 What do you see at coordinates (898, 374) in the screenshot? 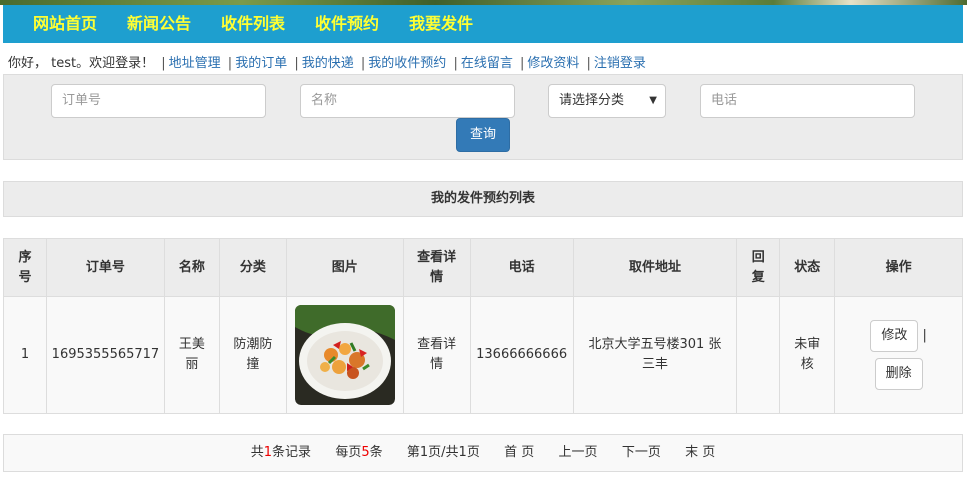
I see `delete-button: 删除` at bounding box center [898, 374].